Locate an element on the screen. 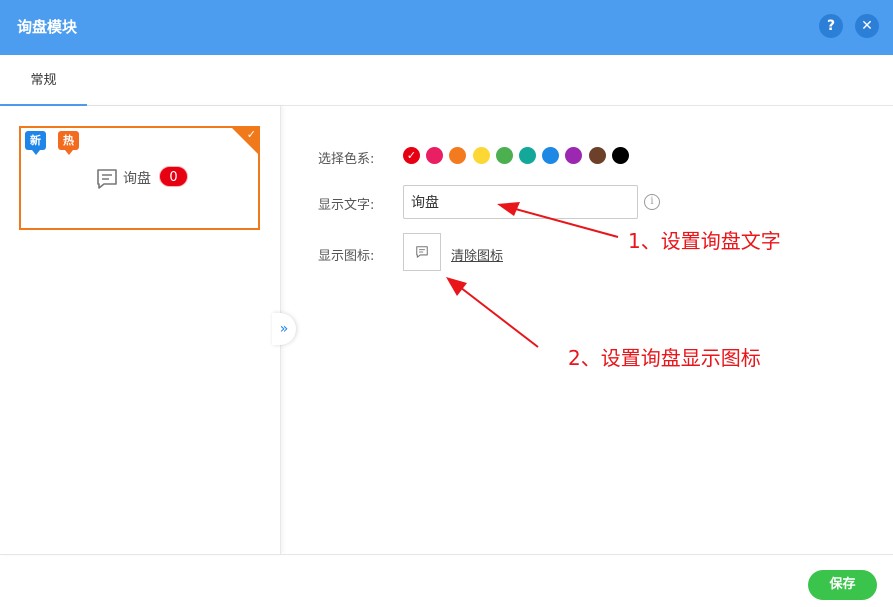 This screenshot has height=607, width=893. save-button: 保存 is located at coordinates (842, 585).